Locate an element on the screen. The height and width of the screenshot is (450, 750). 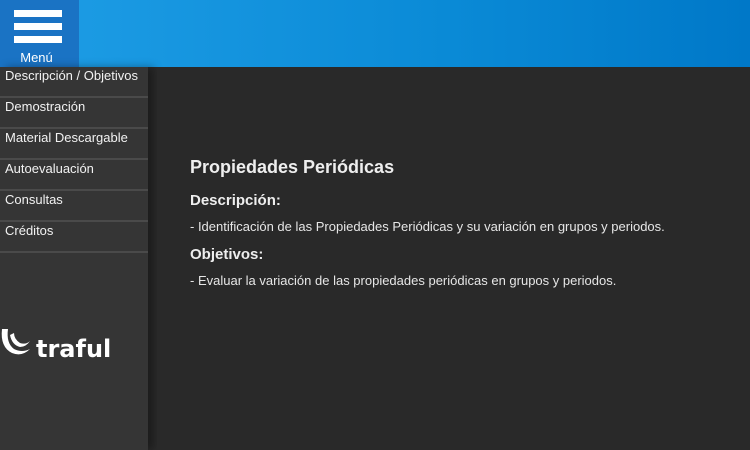
sidebar-item-demostracion: Demostración is located at coordinates (74, 113).